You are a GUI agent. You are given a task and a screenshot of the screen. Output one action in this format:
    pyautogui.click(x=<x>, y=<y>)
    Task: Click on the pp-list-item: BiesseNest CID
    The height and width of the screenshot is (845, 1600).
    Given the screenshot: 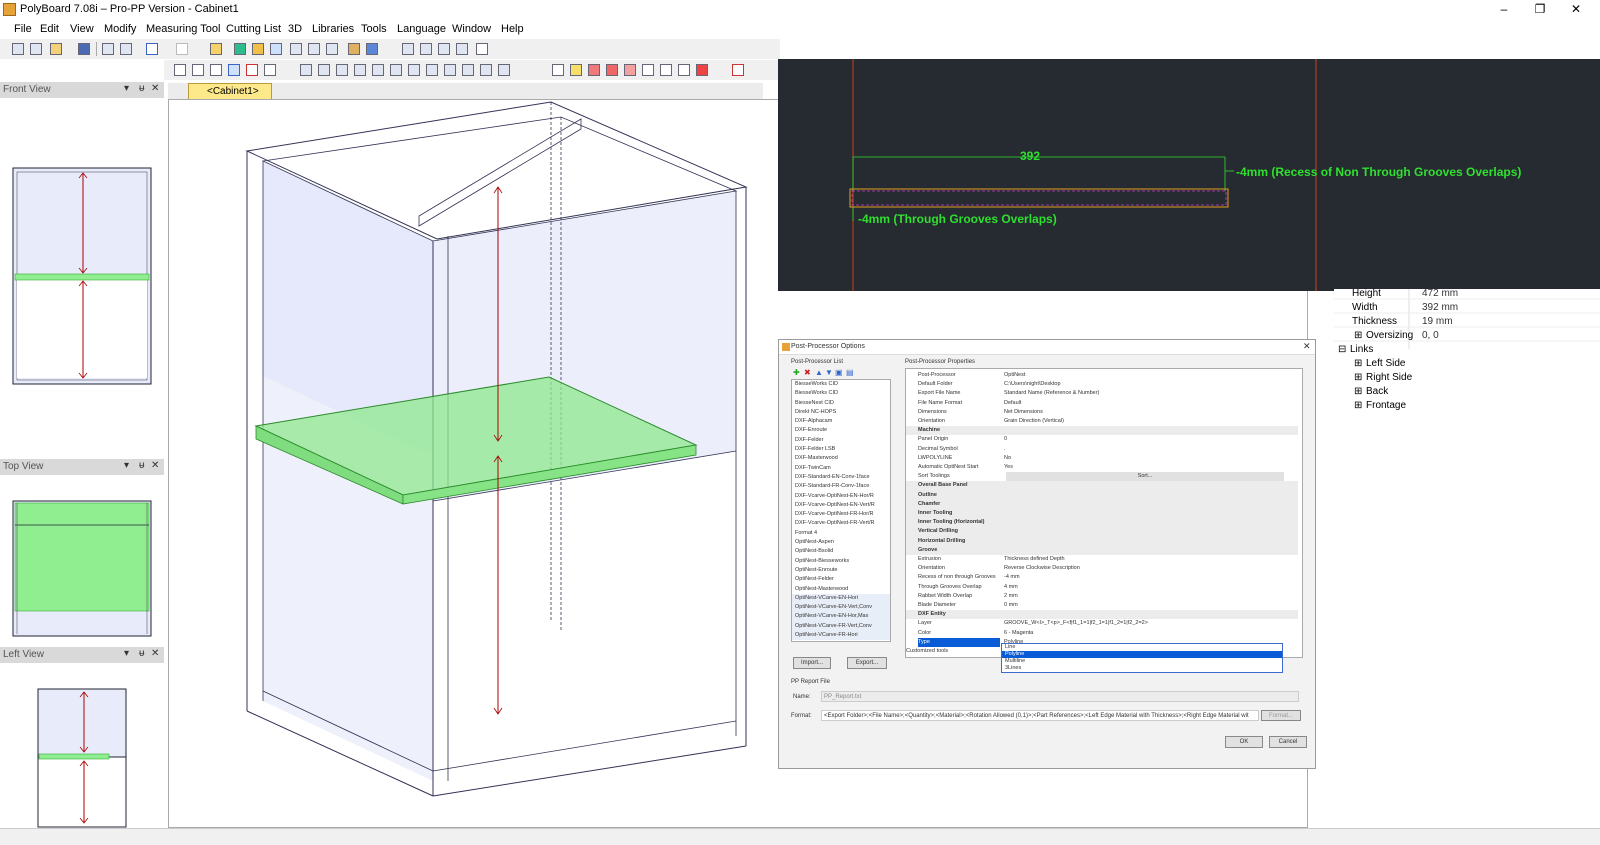 What is the action you would take?
    pyautogui.click(x=841, y=403)
    